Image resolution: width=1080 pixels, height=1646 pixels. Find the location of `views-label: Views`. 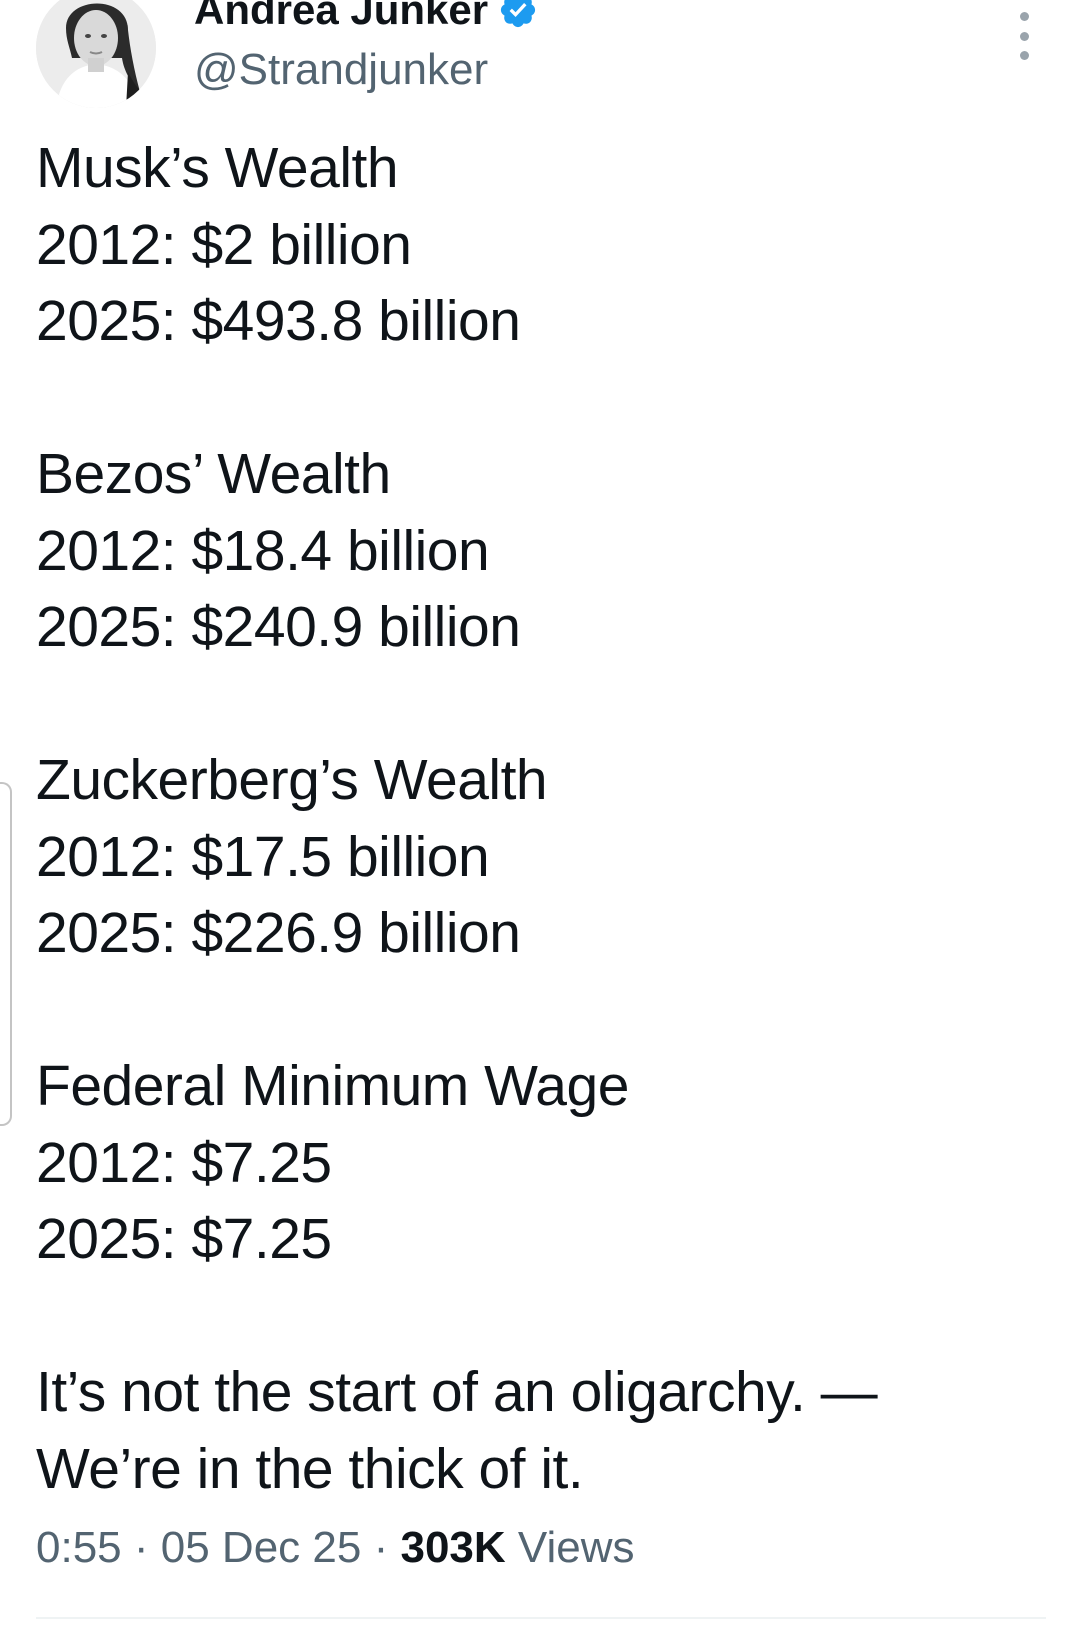

views-label: Views is located at coordinates (576, 1547).